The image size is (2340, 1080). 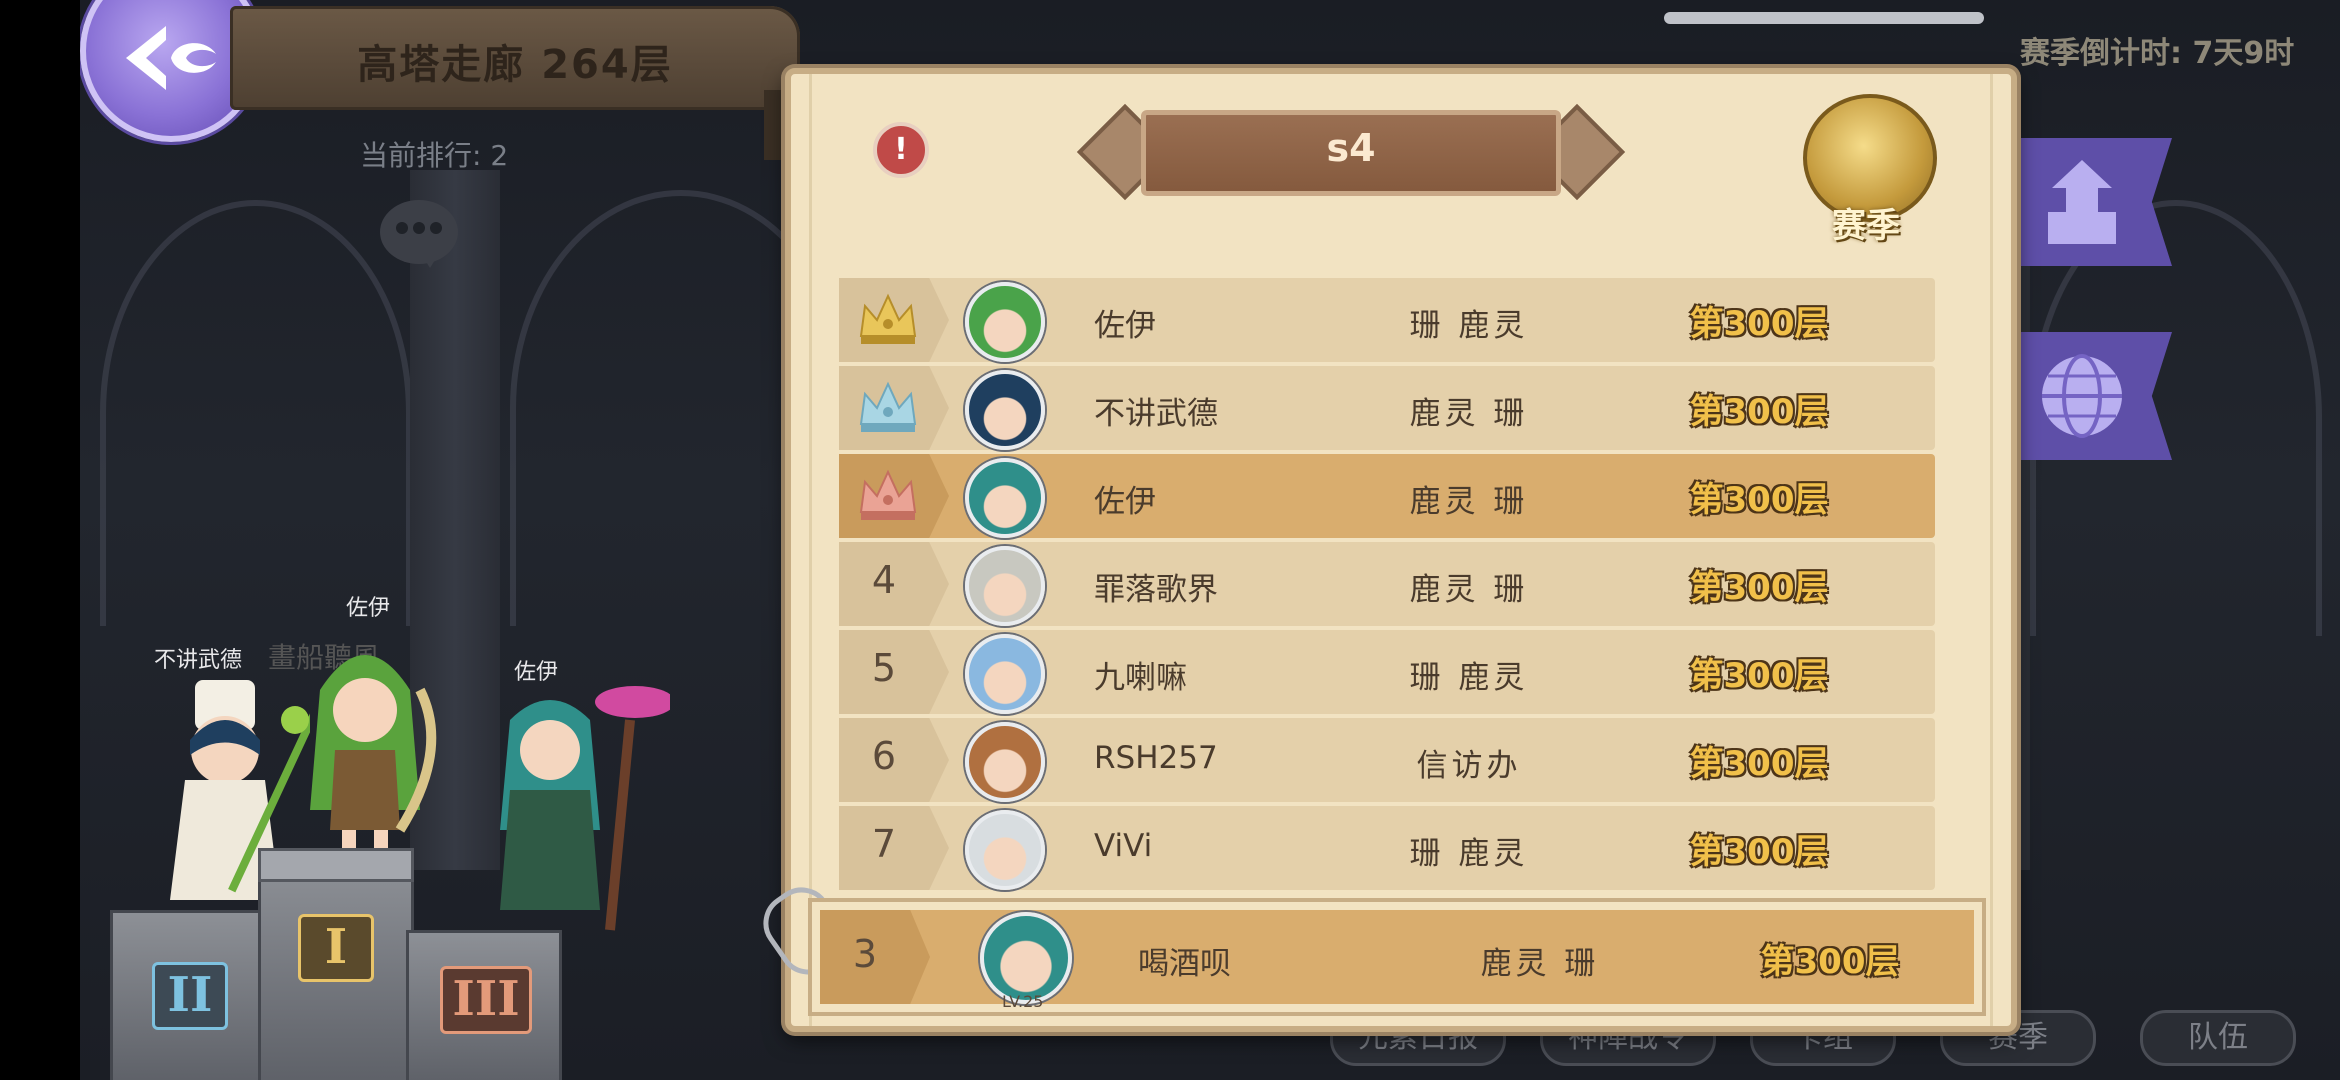 What do you see at coordinates (1156, 758) in the screenshot?
I see `player-name: RSH257` at bounding box center [1156, 758].